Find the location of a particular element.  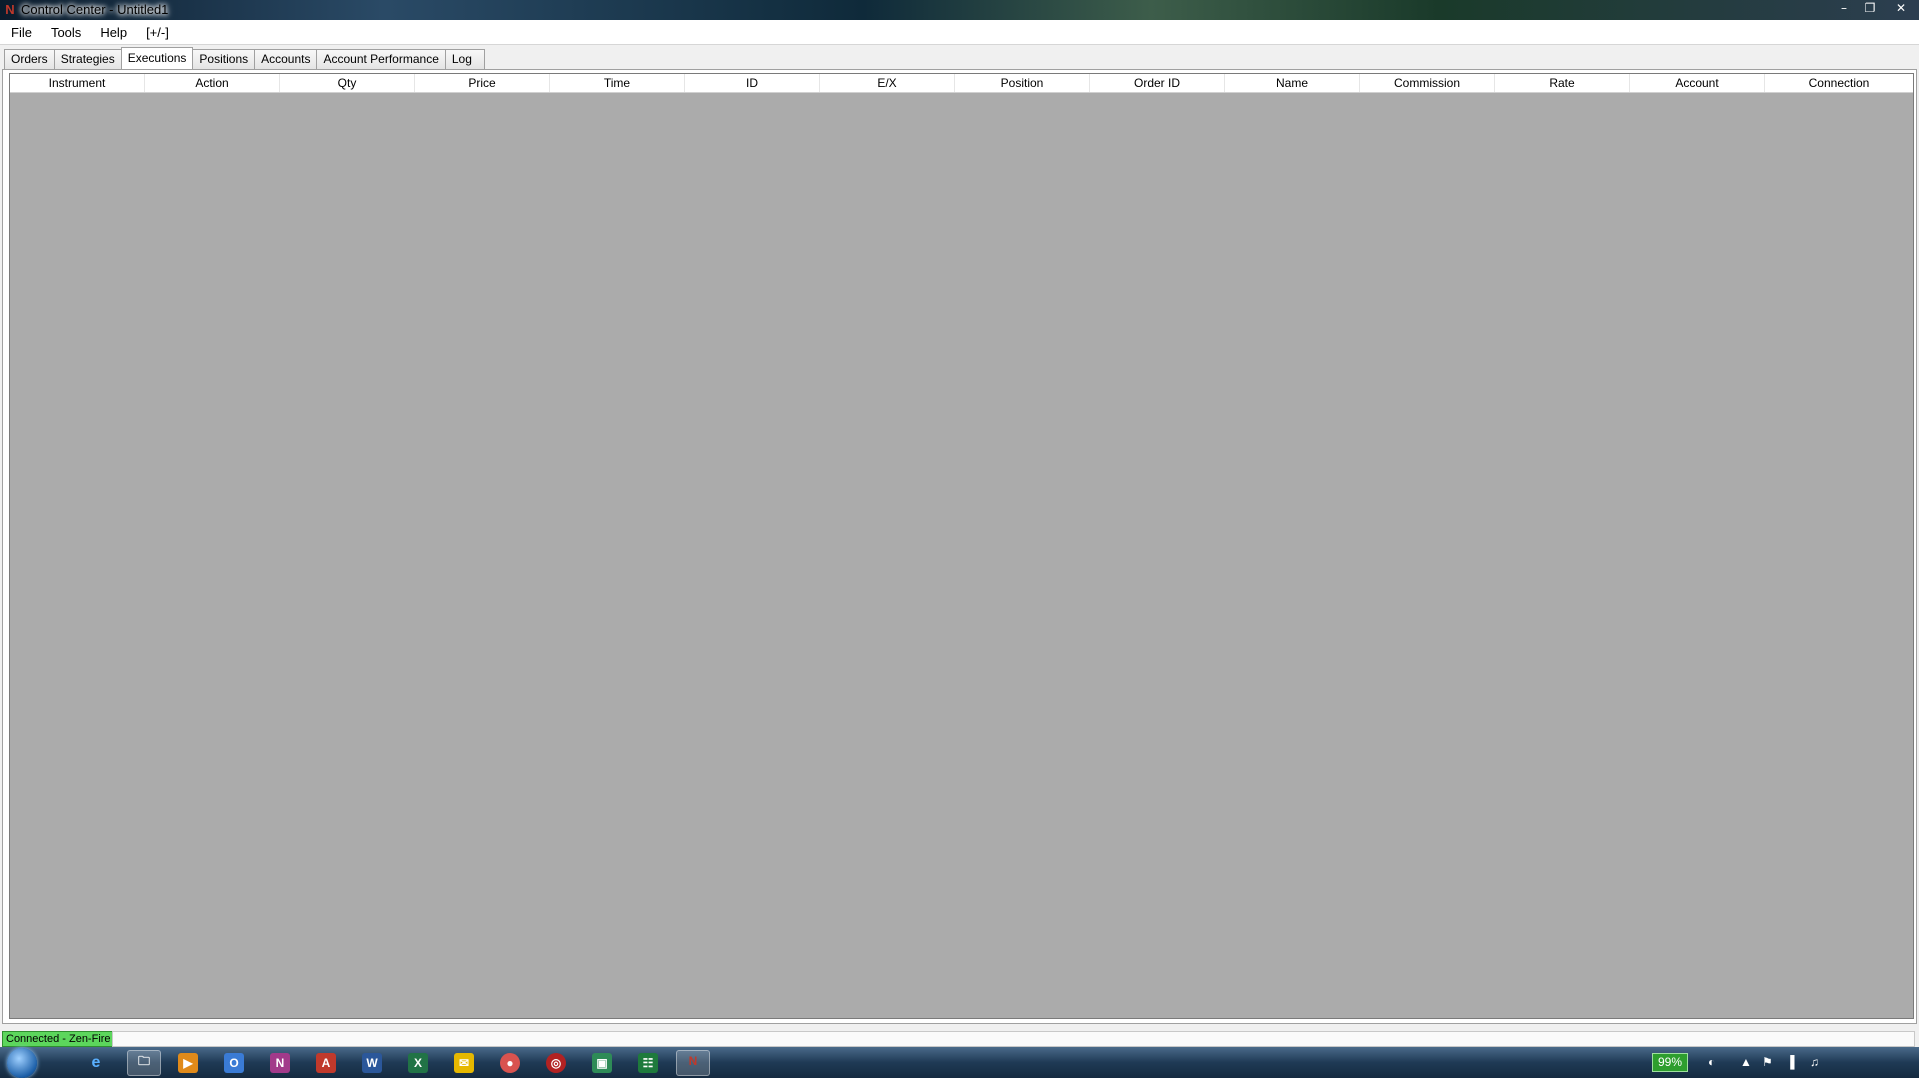

column-header-rate: Rate is located at coordinates (1562, 83).